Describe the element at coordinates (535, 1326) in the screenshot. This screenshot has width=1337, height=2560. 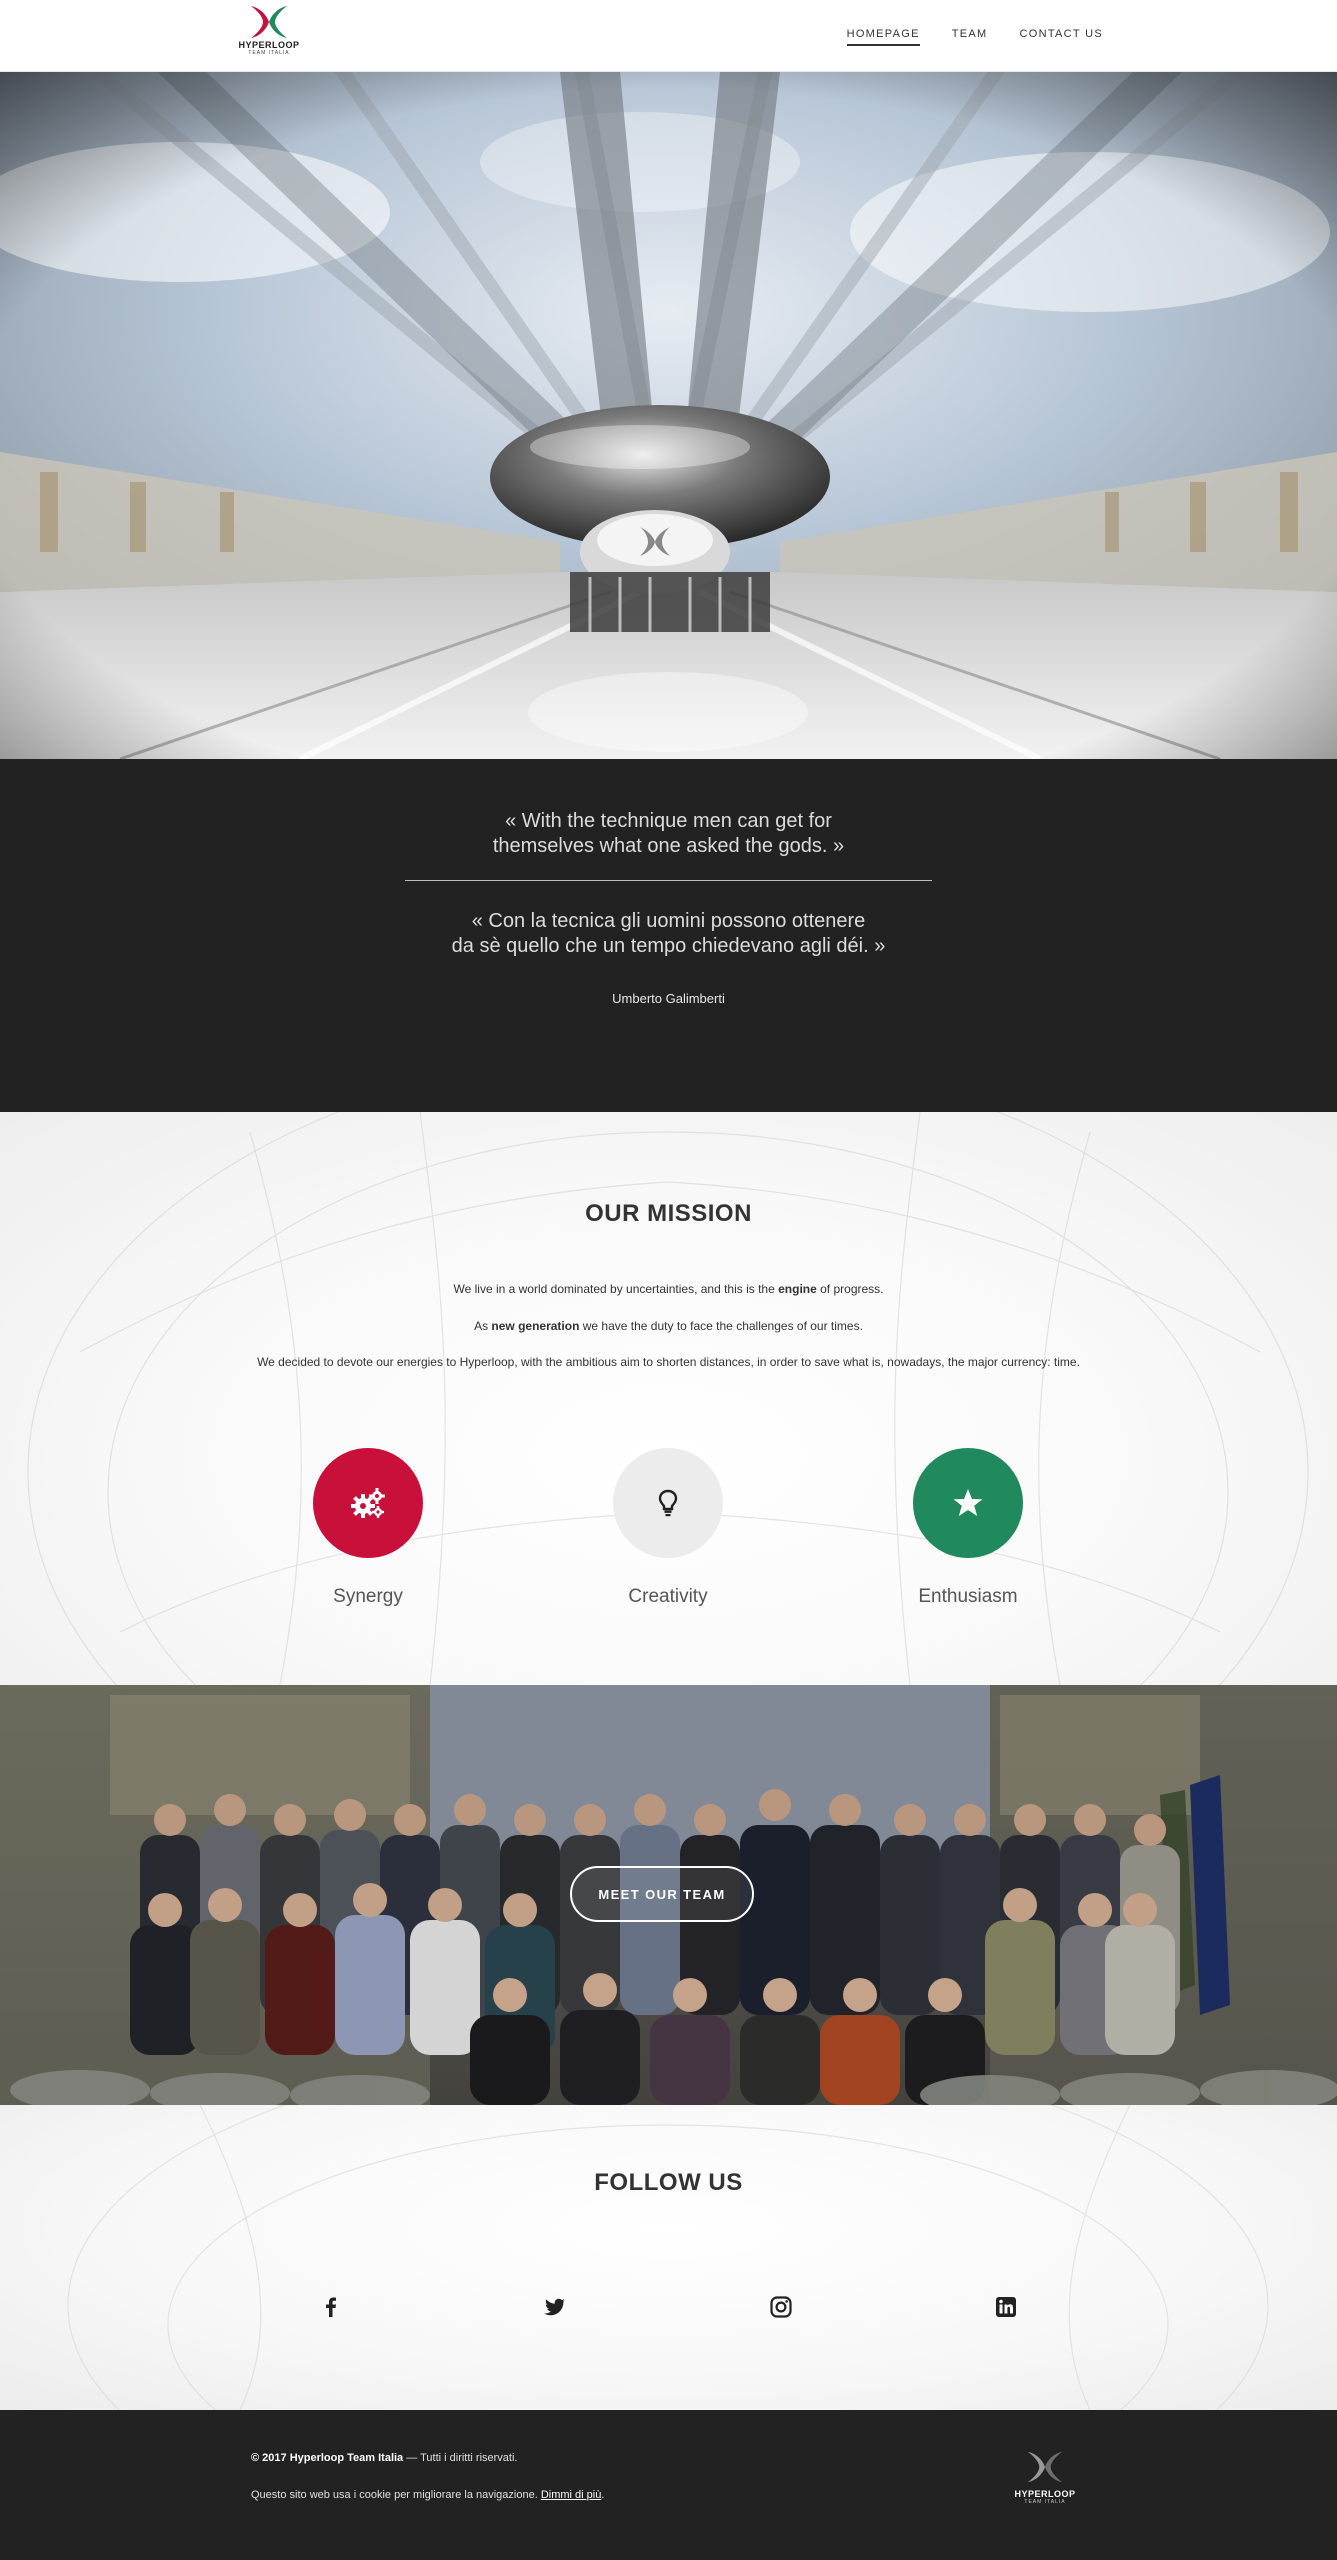
I see `mission-p2-bold: new generation` at that location.